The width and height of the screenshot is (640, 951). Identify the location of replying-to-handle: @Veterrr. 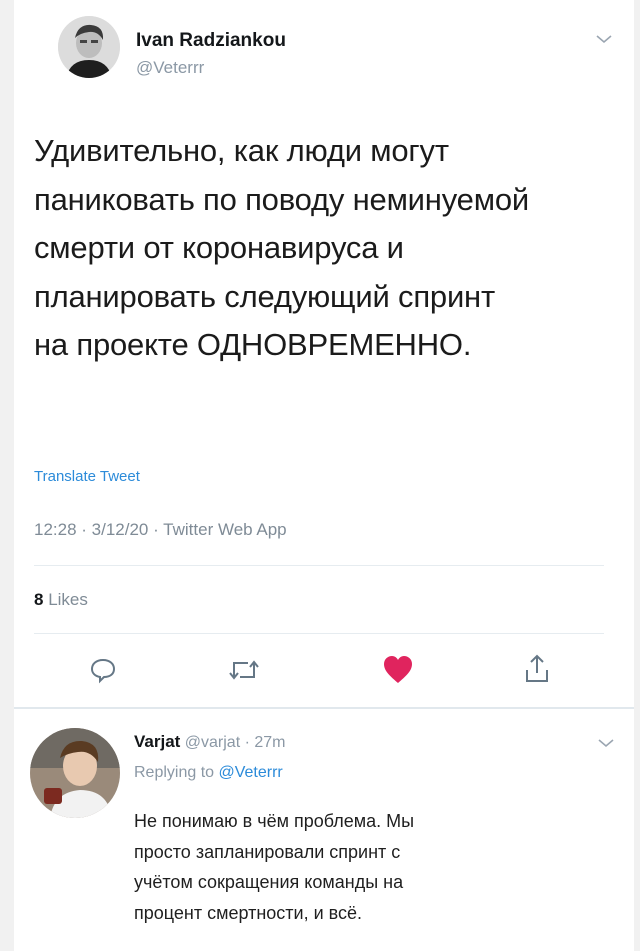
(251, 772).